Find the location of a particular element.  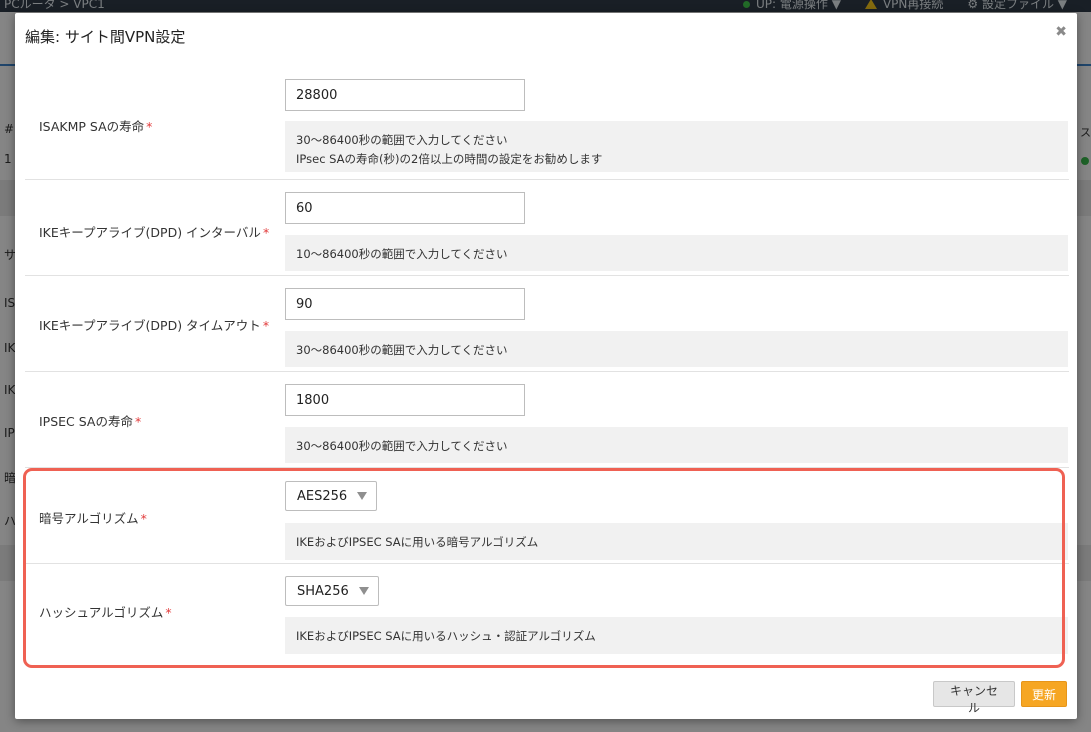

field-help: IKEおよびIPSEC SAに用いる暗号アルゴリズム is located at coordinates (676, 541).